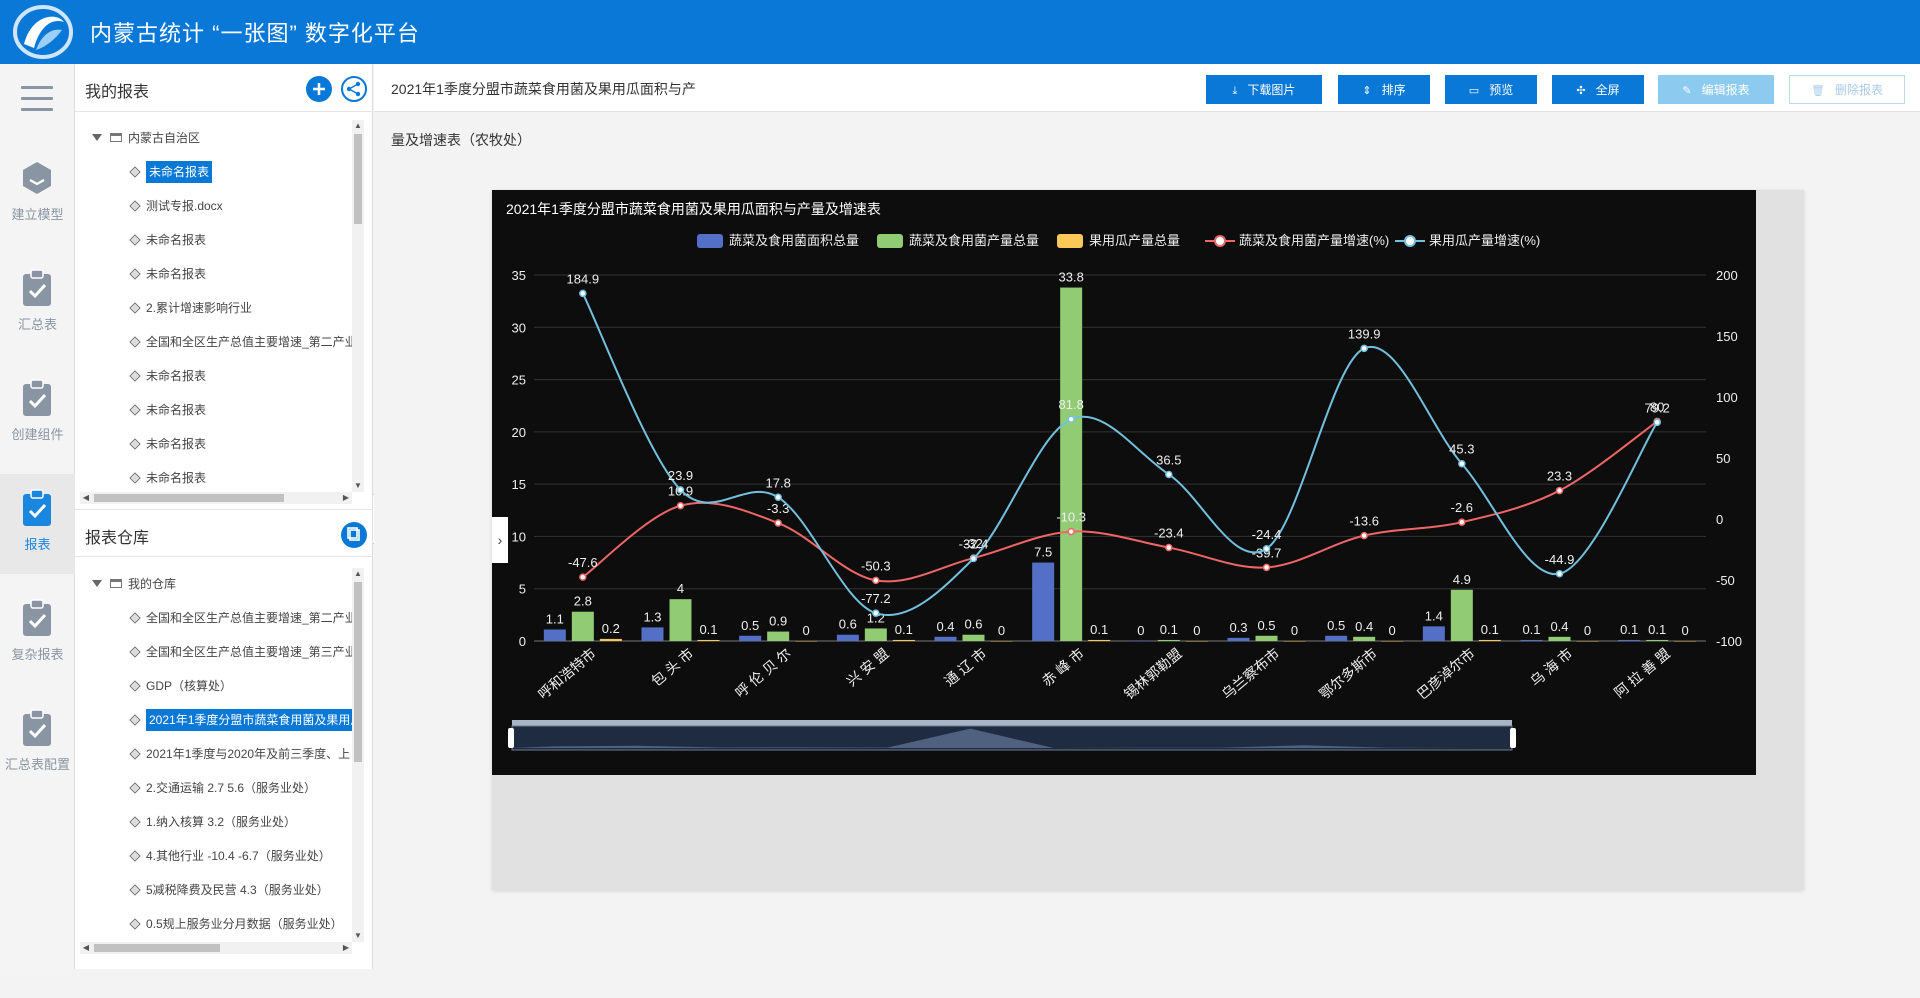  I want to click on tree-item: 2.交通运输 2.7 5.6（服务业处）, so click(220, 787).